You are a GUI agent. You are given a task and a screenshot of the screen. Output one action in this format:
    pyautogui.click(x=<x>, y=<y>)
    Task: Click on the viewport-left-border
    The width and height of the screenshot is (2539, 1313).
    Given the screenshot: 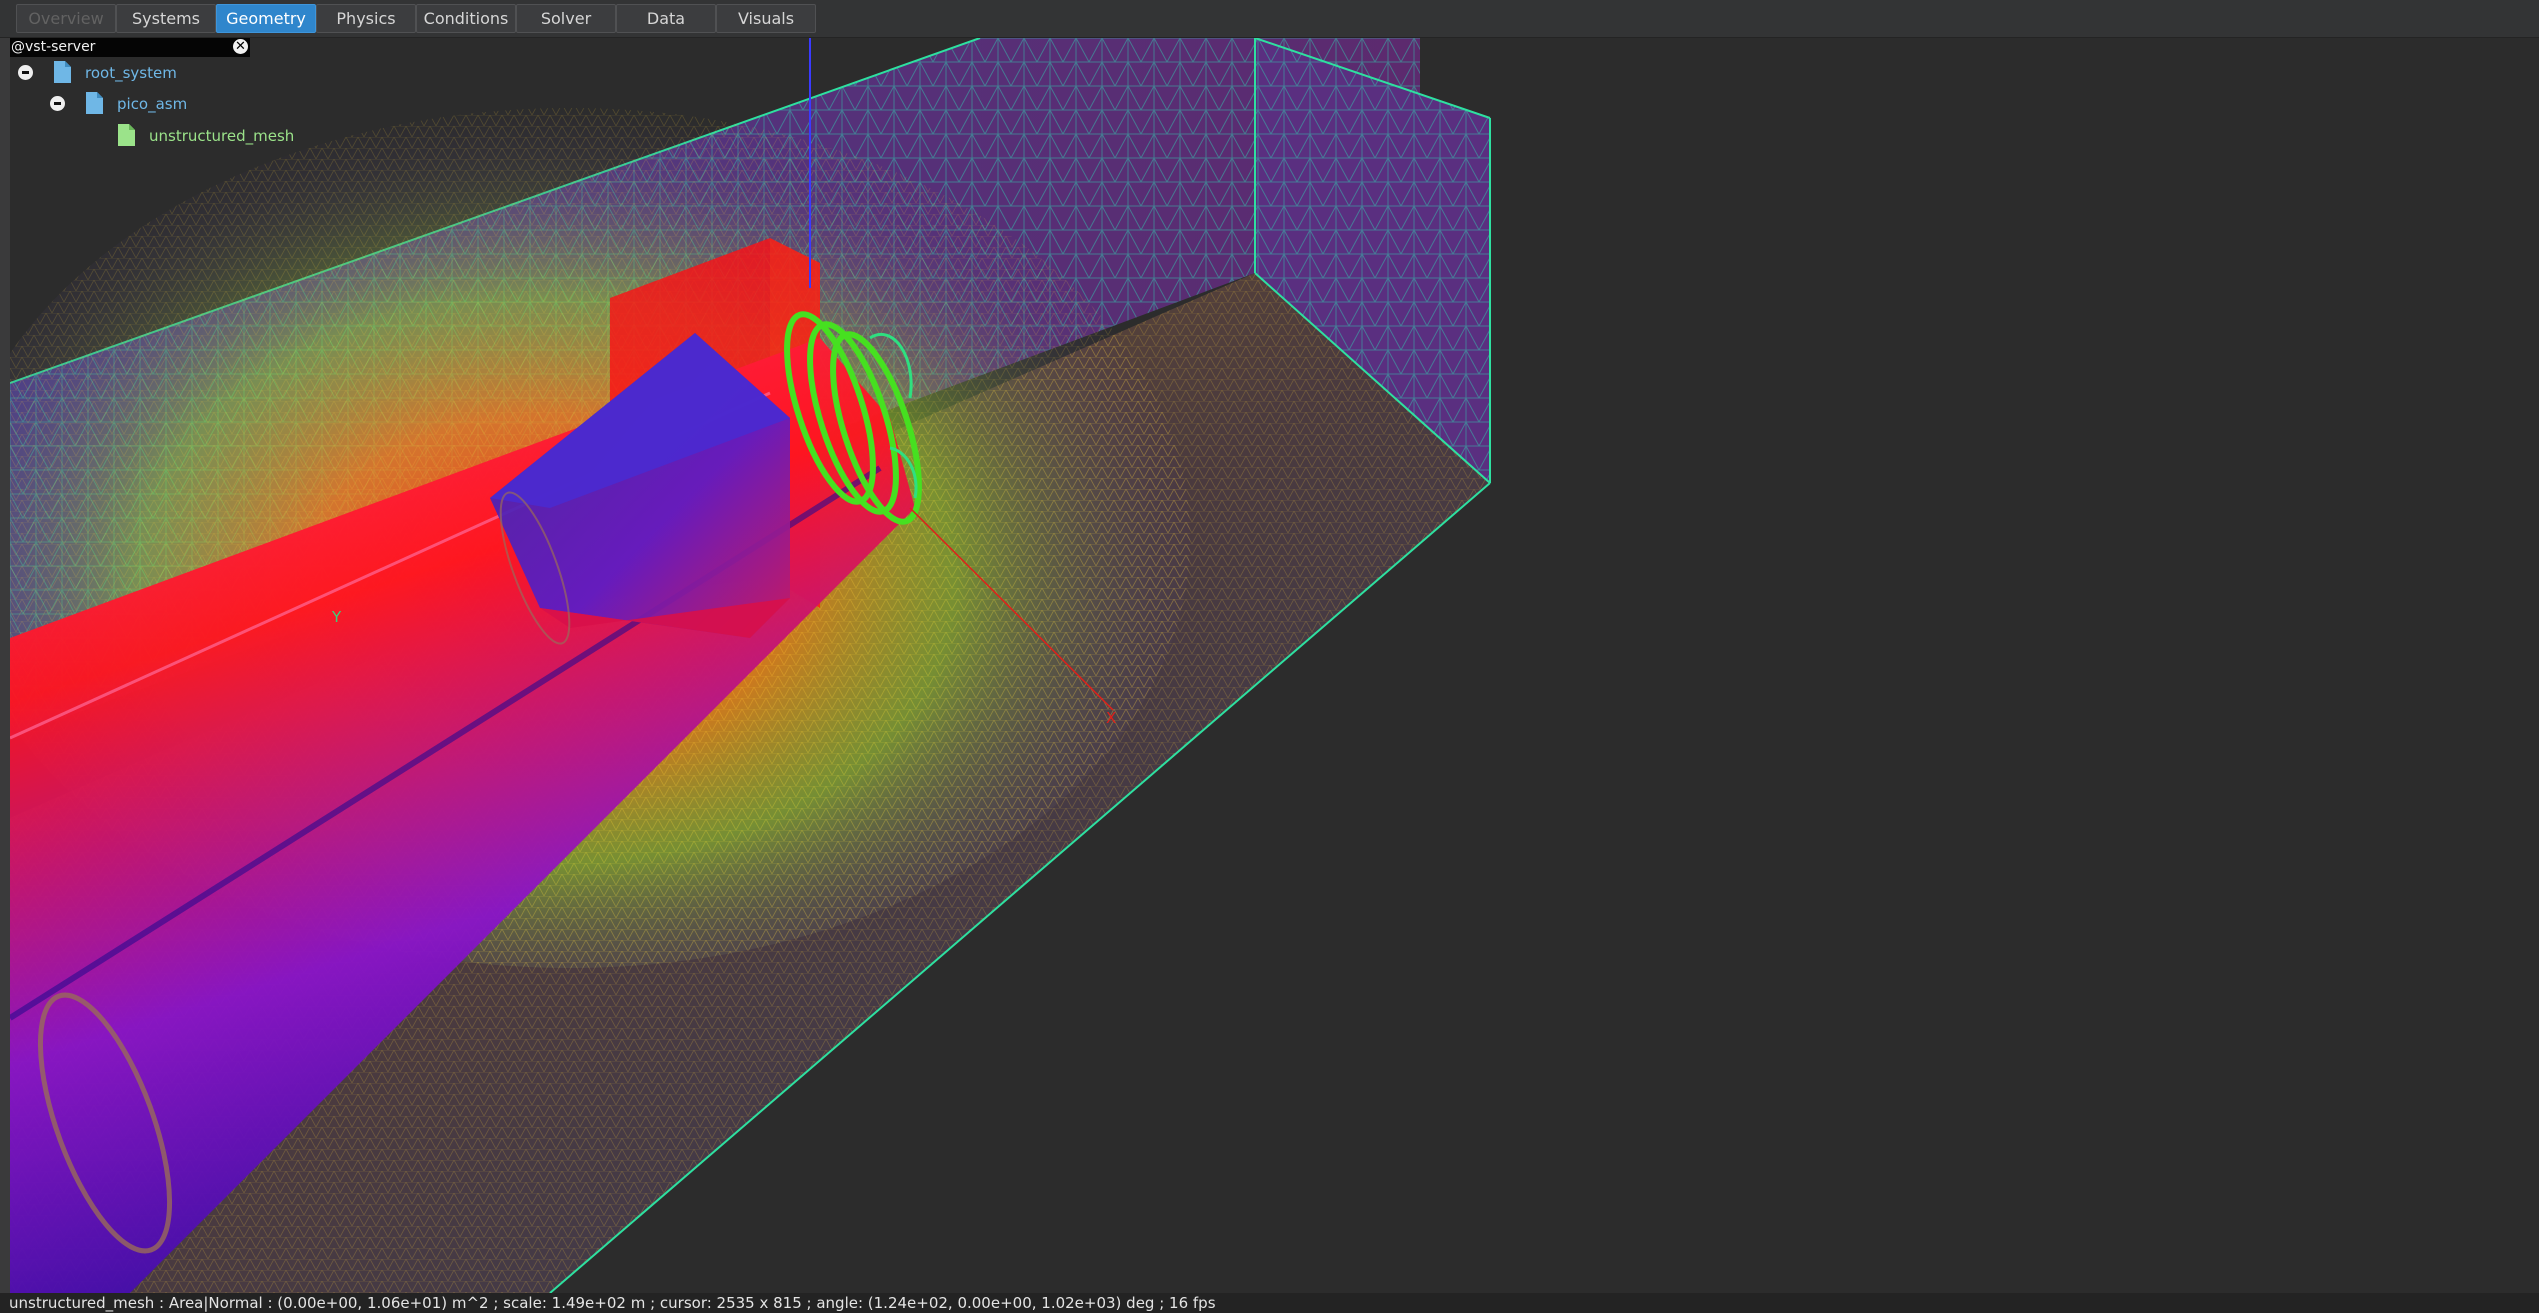 What is the action you would take?
    pyautogui.click(x=5, y=665)
    